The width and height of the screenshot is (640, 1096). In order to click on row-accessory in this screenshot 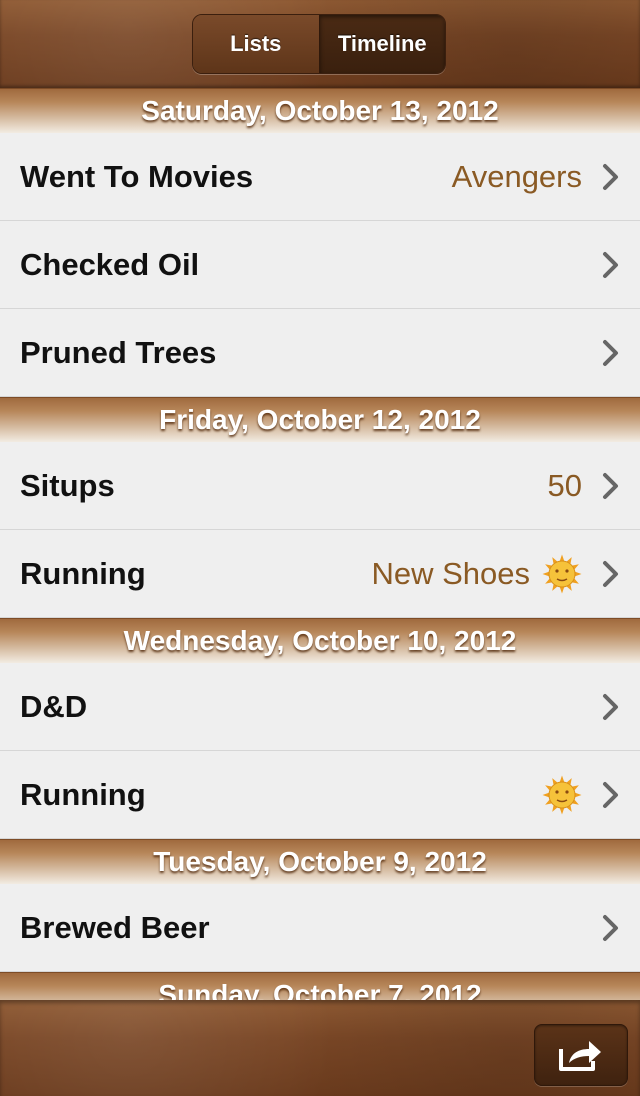, I will do `click(562, 795)`.